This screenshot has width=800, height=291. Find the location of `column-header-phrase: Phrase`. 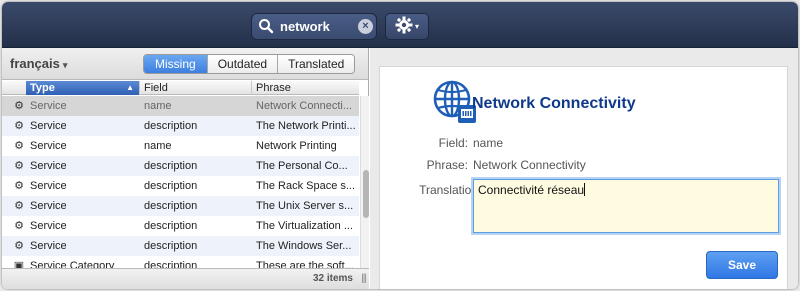

column-header-phrase: Phrase is located at coordinates (305, 88).